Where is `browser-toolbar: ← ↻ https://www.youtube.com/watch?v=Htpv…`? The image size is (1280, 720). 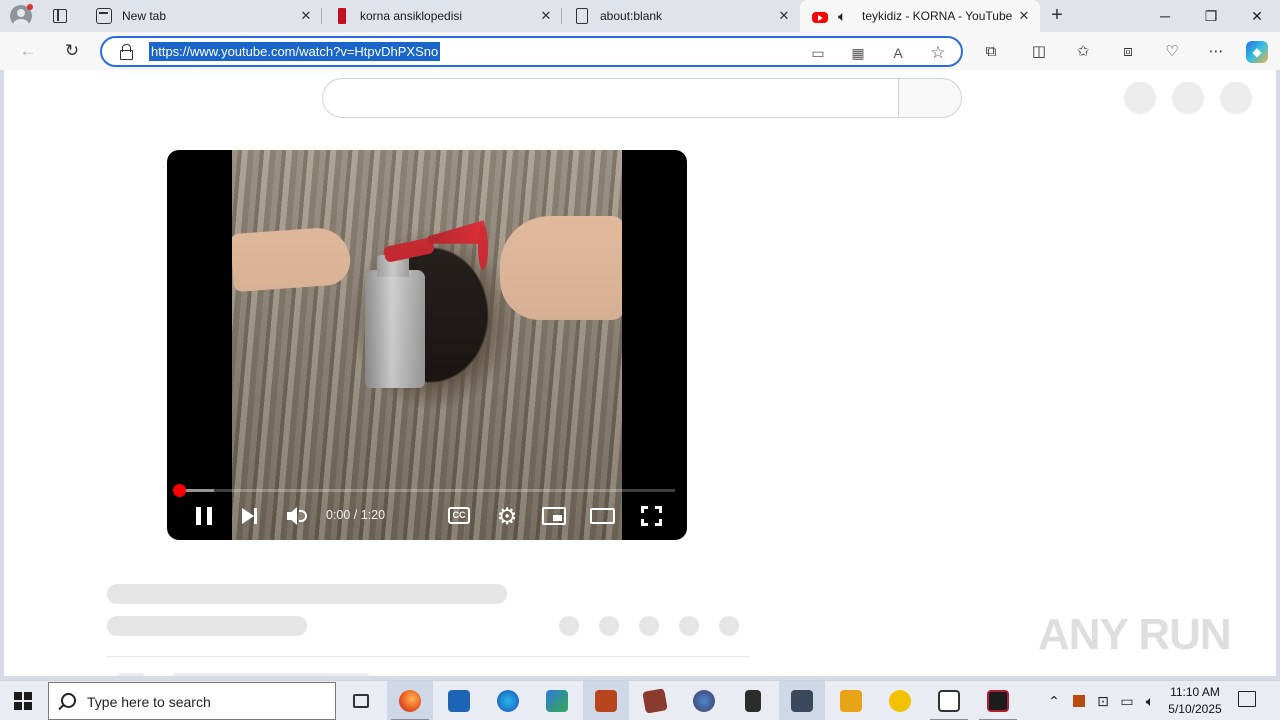 browser-toolbar: ← ↻ https://www.youtube.com/watch?v=Htpv… is located at coordinates (640, 51).